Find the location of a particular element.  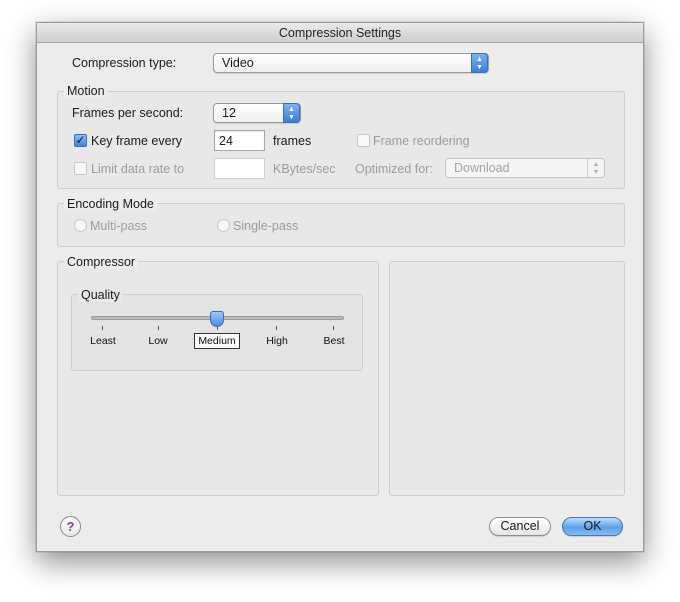

limit-data-rate-field is located at coordinates (239, 168).